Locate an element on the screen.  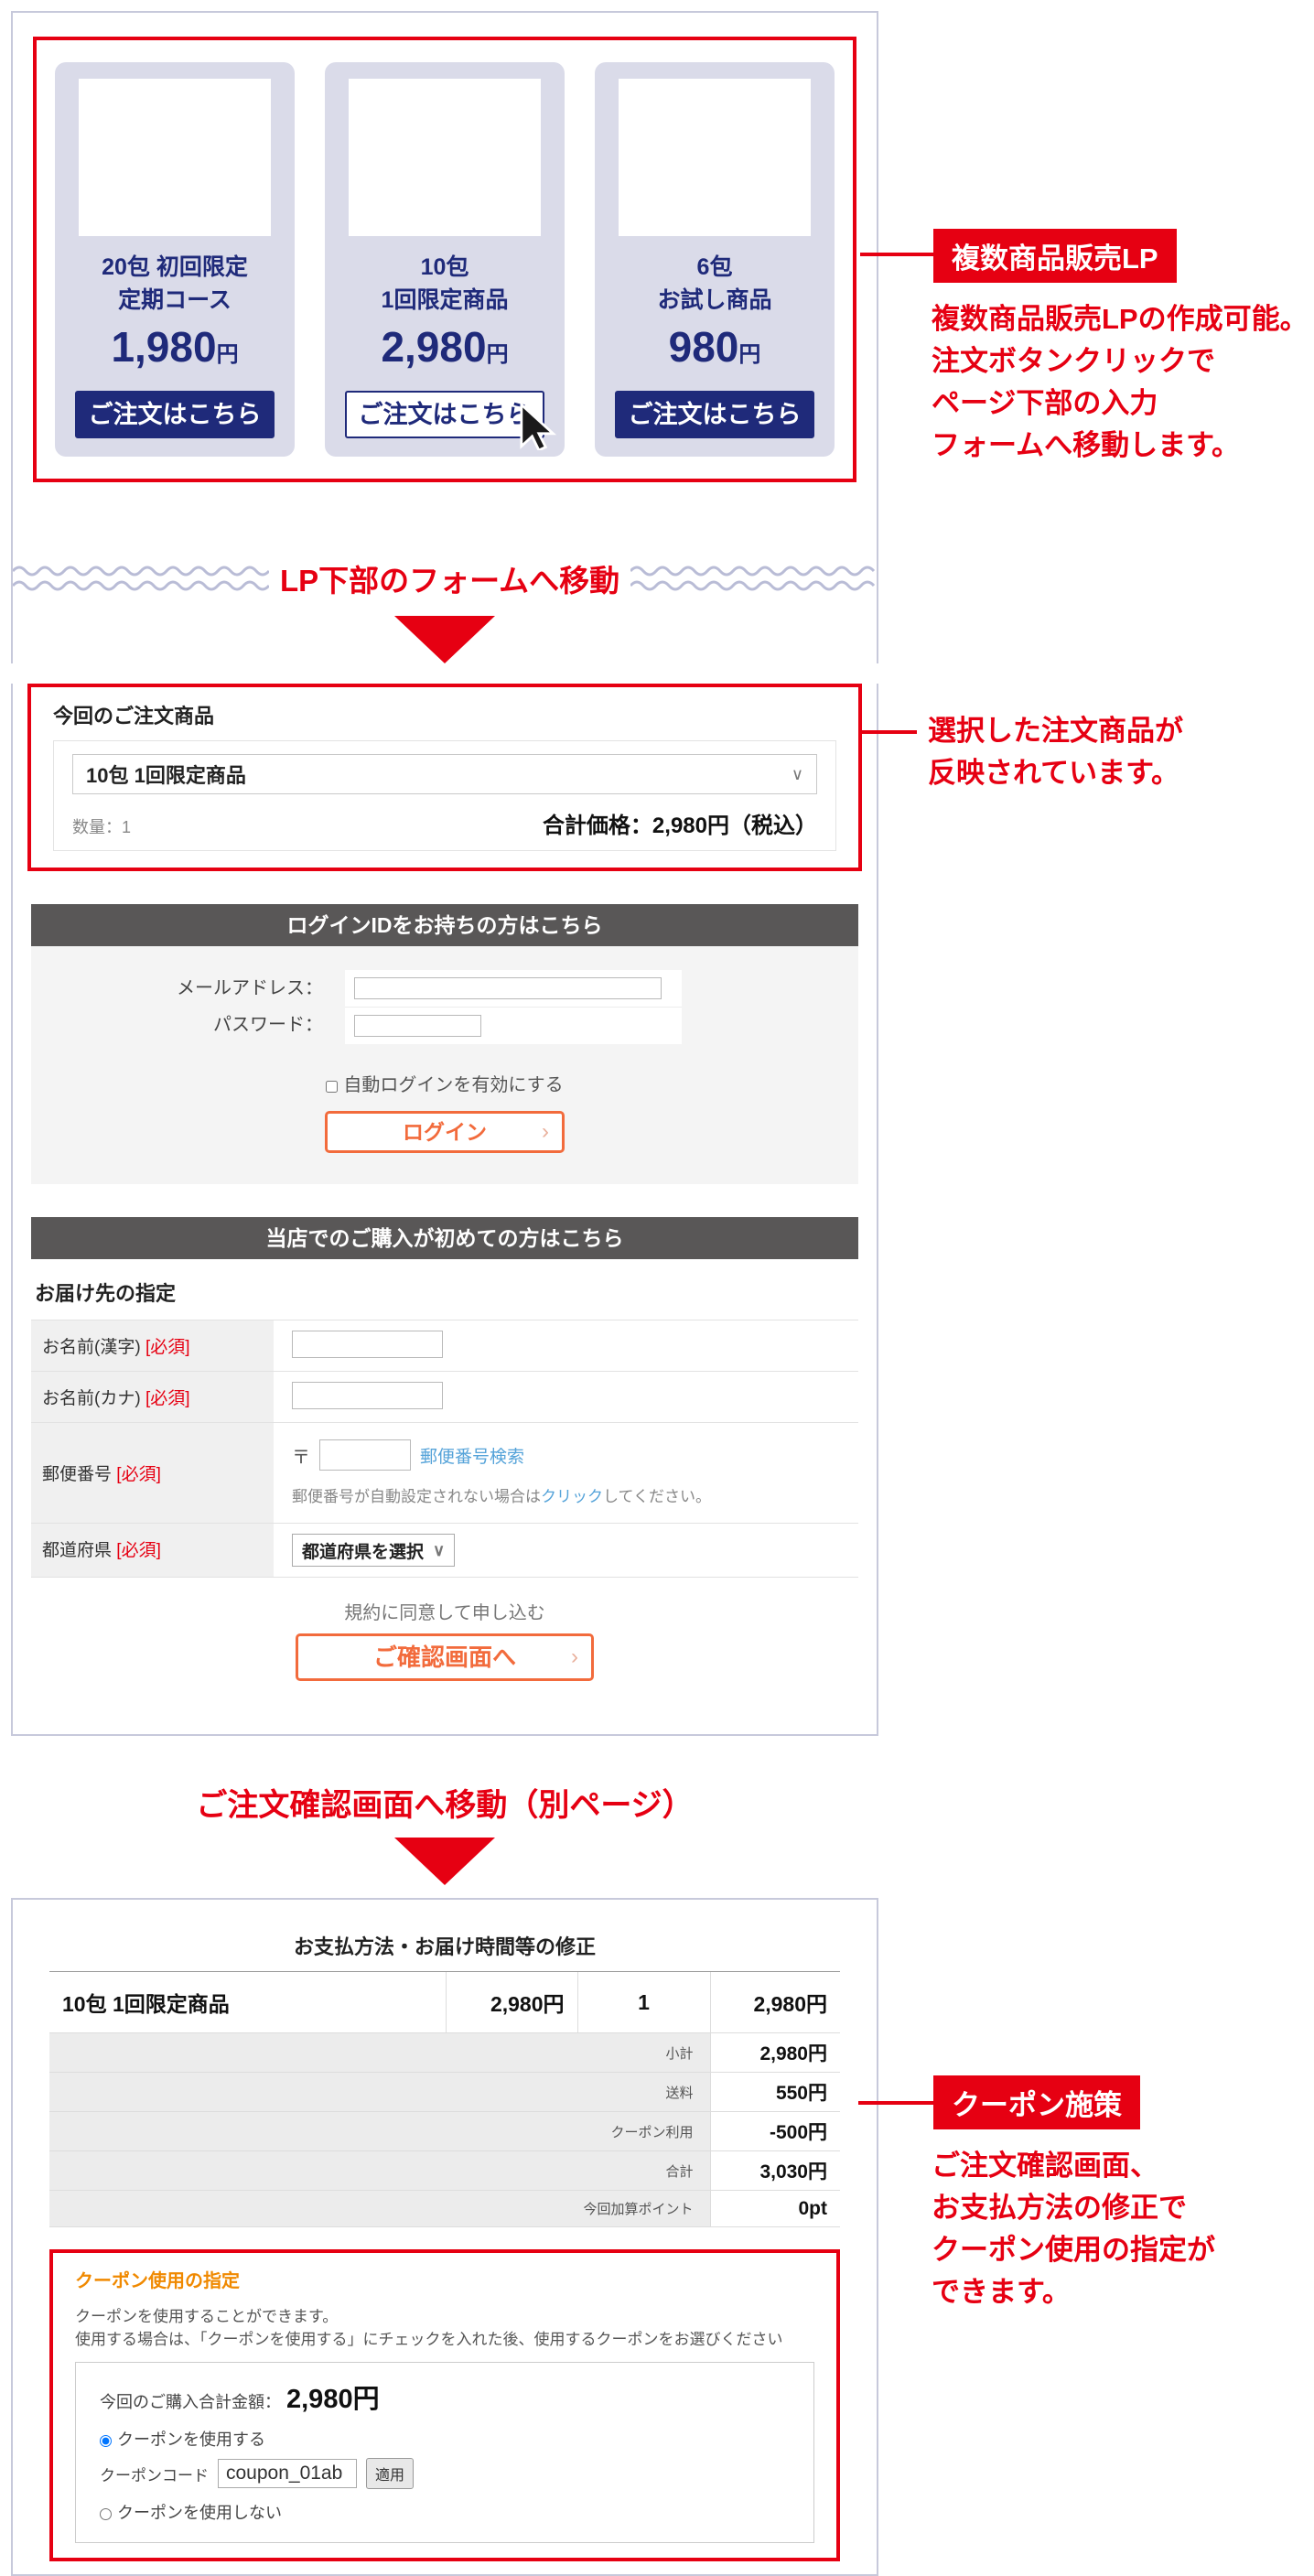
mouse-cursor-icon is located at coordinates (535, 432).